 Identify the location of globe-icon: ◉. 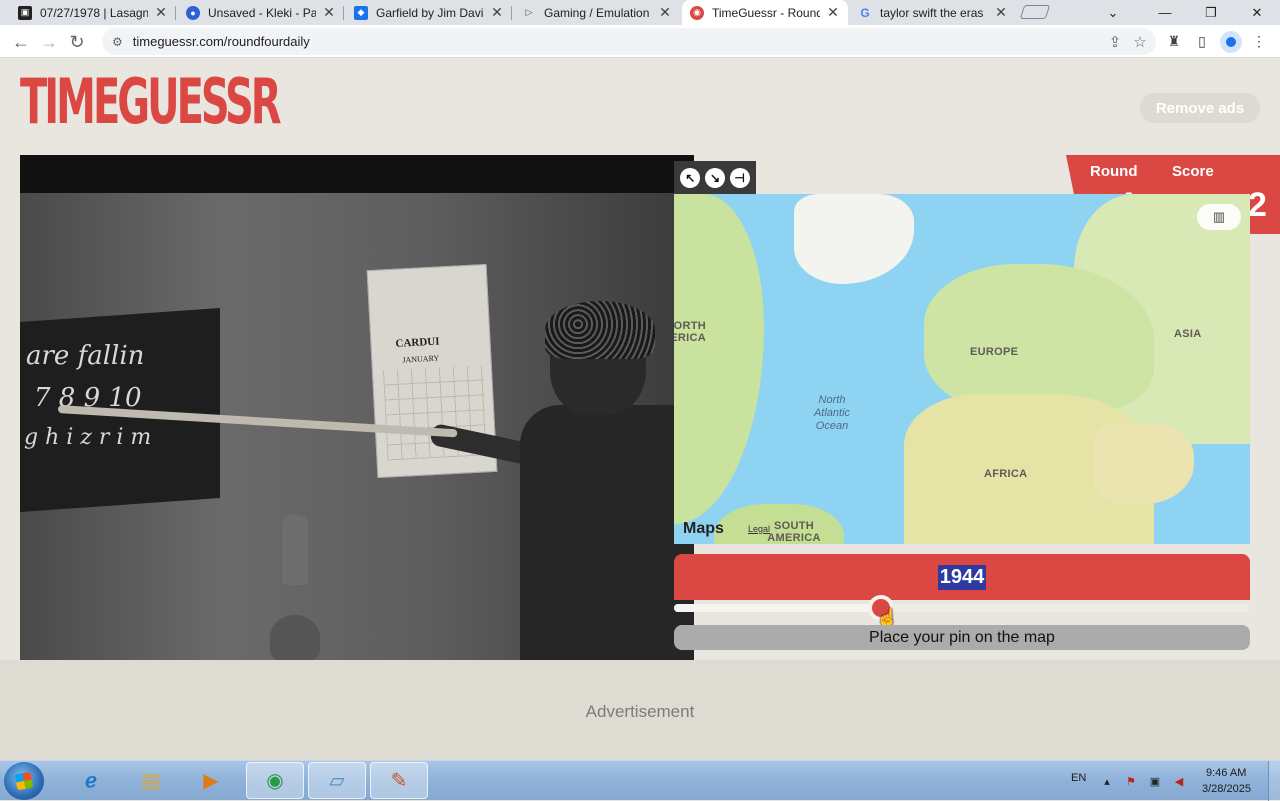
(697, 12).